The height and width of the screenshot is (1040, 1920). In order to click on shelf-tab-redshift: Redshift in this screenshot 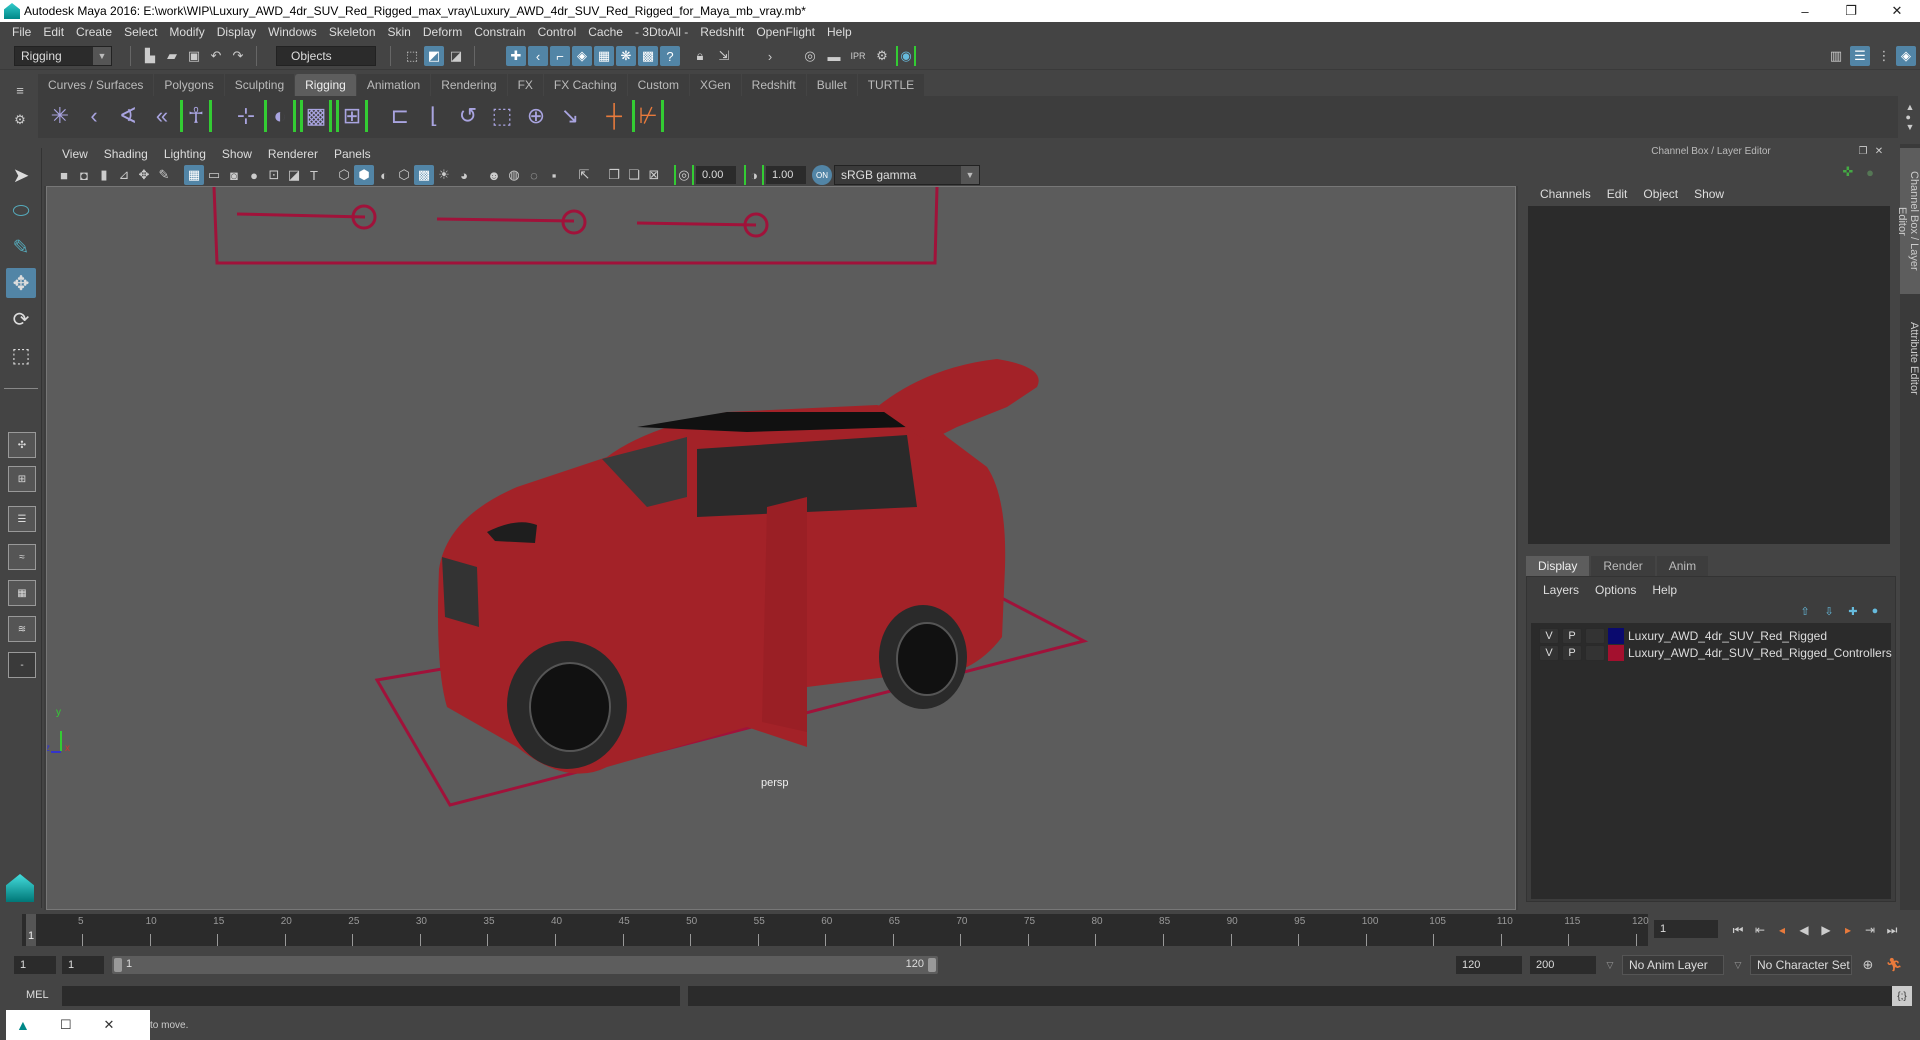, I will do `click(774, 85)`.